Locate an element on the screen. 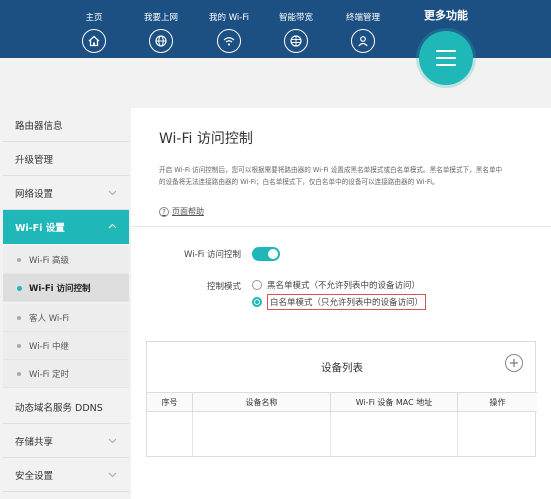 The height and width of the screenshot is (499, 551). add-device-button is located at coordinates (514, 363).